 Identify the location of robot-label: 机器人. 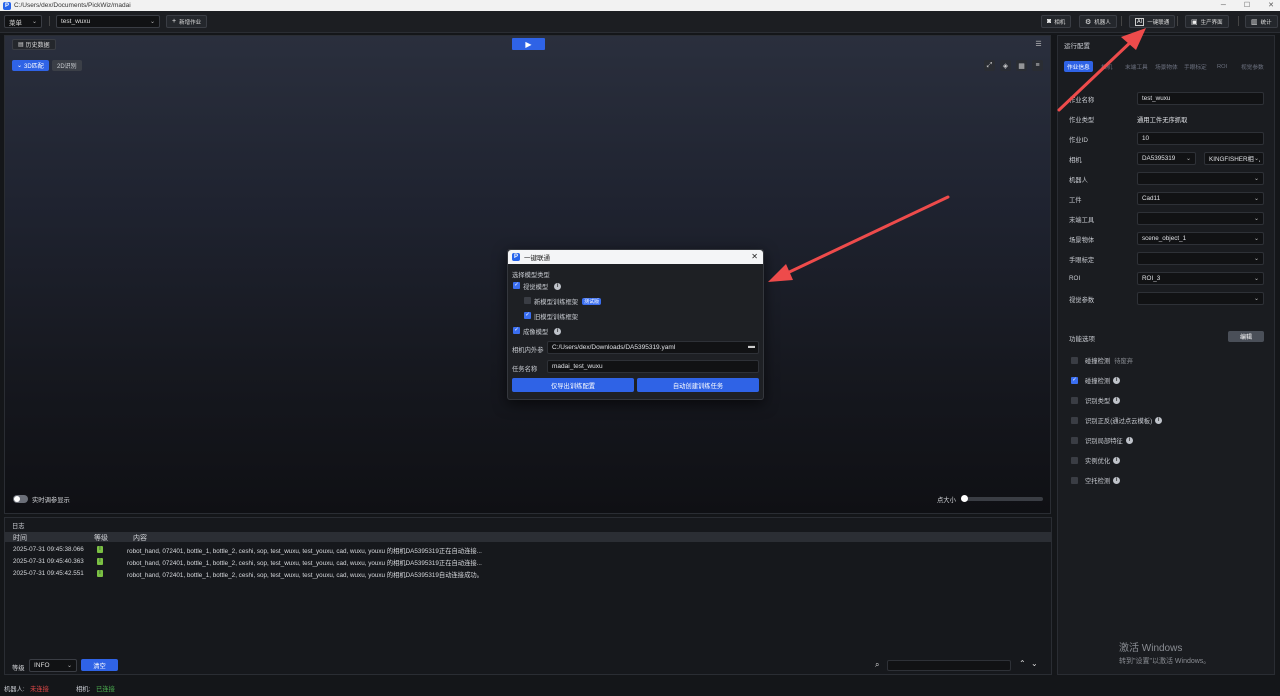
(1078, 180).